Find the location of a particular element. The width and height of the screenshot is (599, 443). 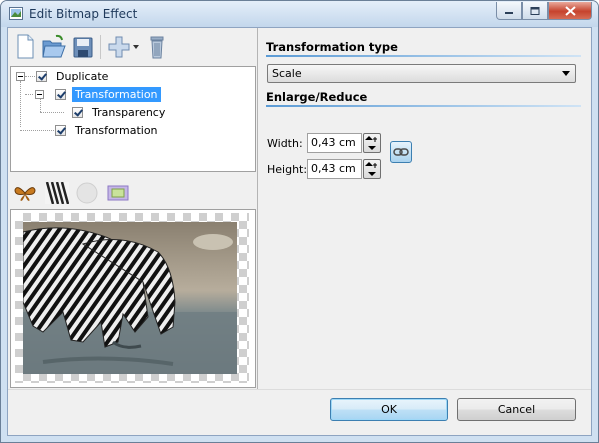

section-heading-transformation-type: Transformation type is located at coordinates (332, 47).